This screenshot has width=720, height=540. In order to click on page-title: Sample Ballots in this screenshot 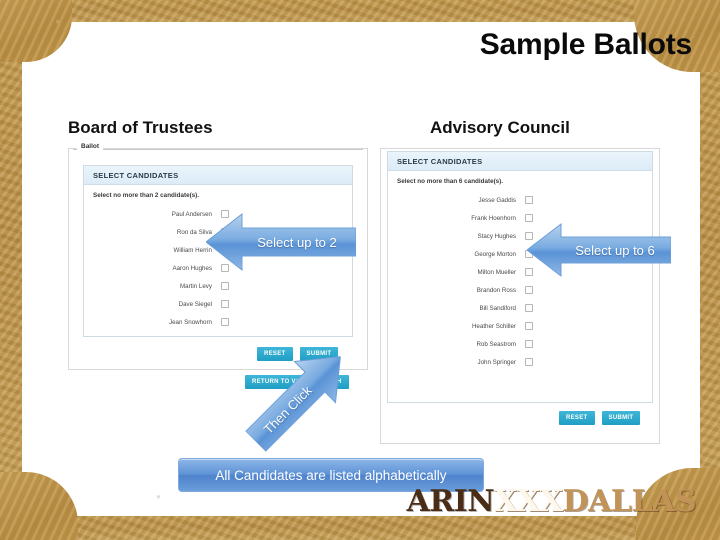, I will do `click(585, 44)`.